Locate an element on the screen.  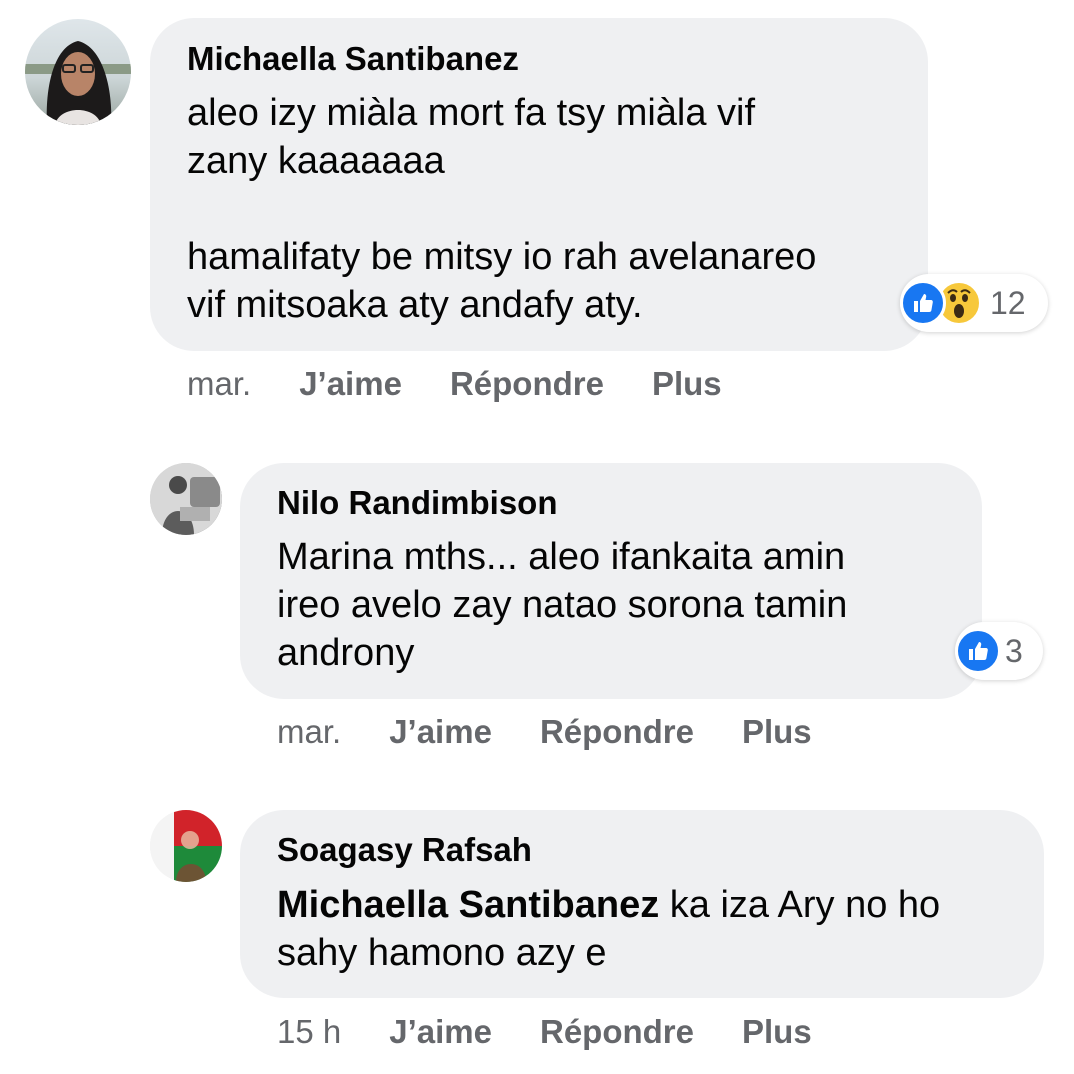
reaction-summary: 12 is located at coordinates (974, 303).